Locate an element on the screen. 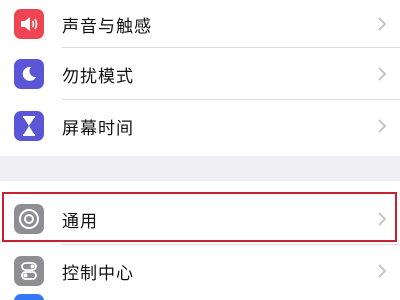 This screenshot has width=400, height=300. general-label: 通用 is located at coordinates (80, 221).